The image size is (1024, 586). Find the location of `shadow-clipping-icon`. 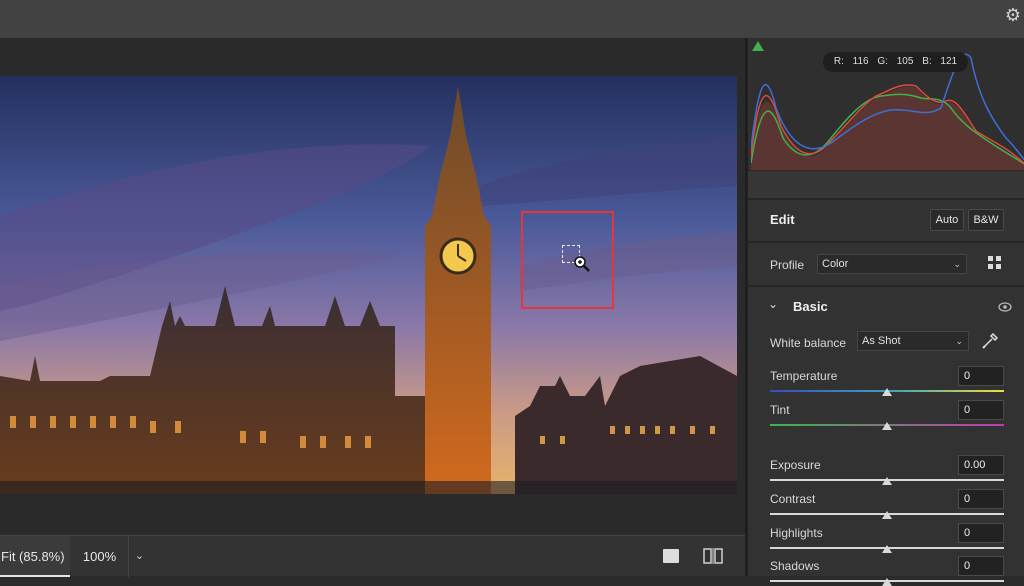

shadow-clipping-icon is located at coordinates (758, 46).